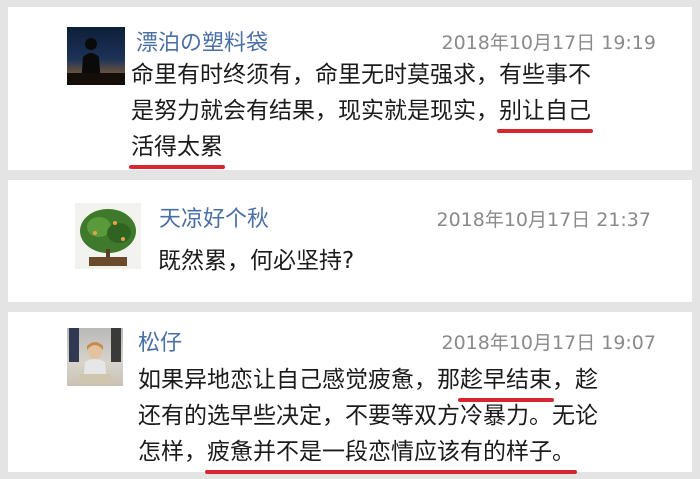  Describe the element at coordinates (543, 220) in the screenshot. I see `timestamp: 2018年10月17日 21:37` at that location.